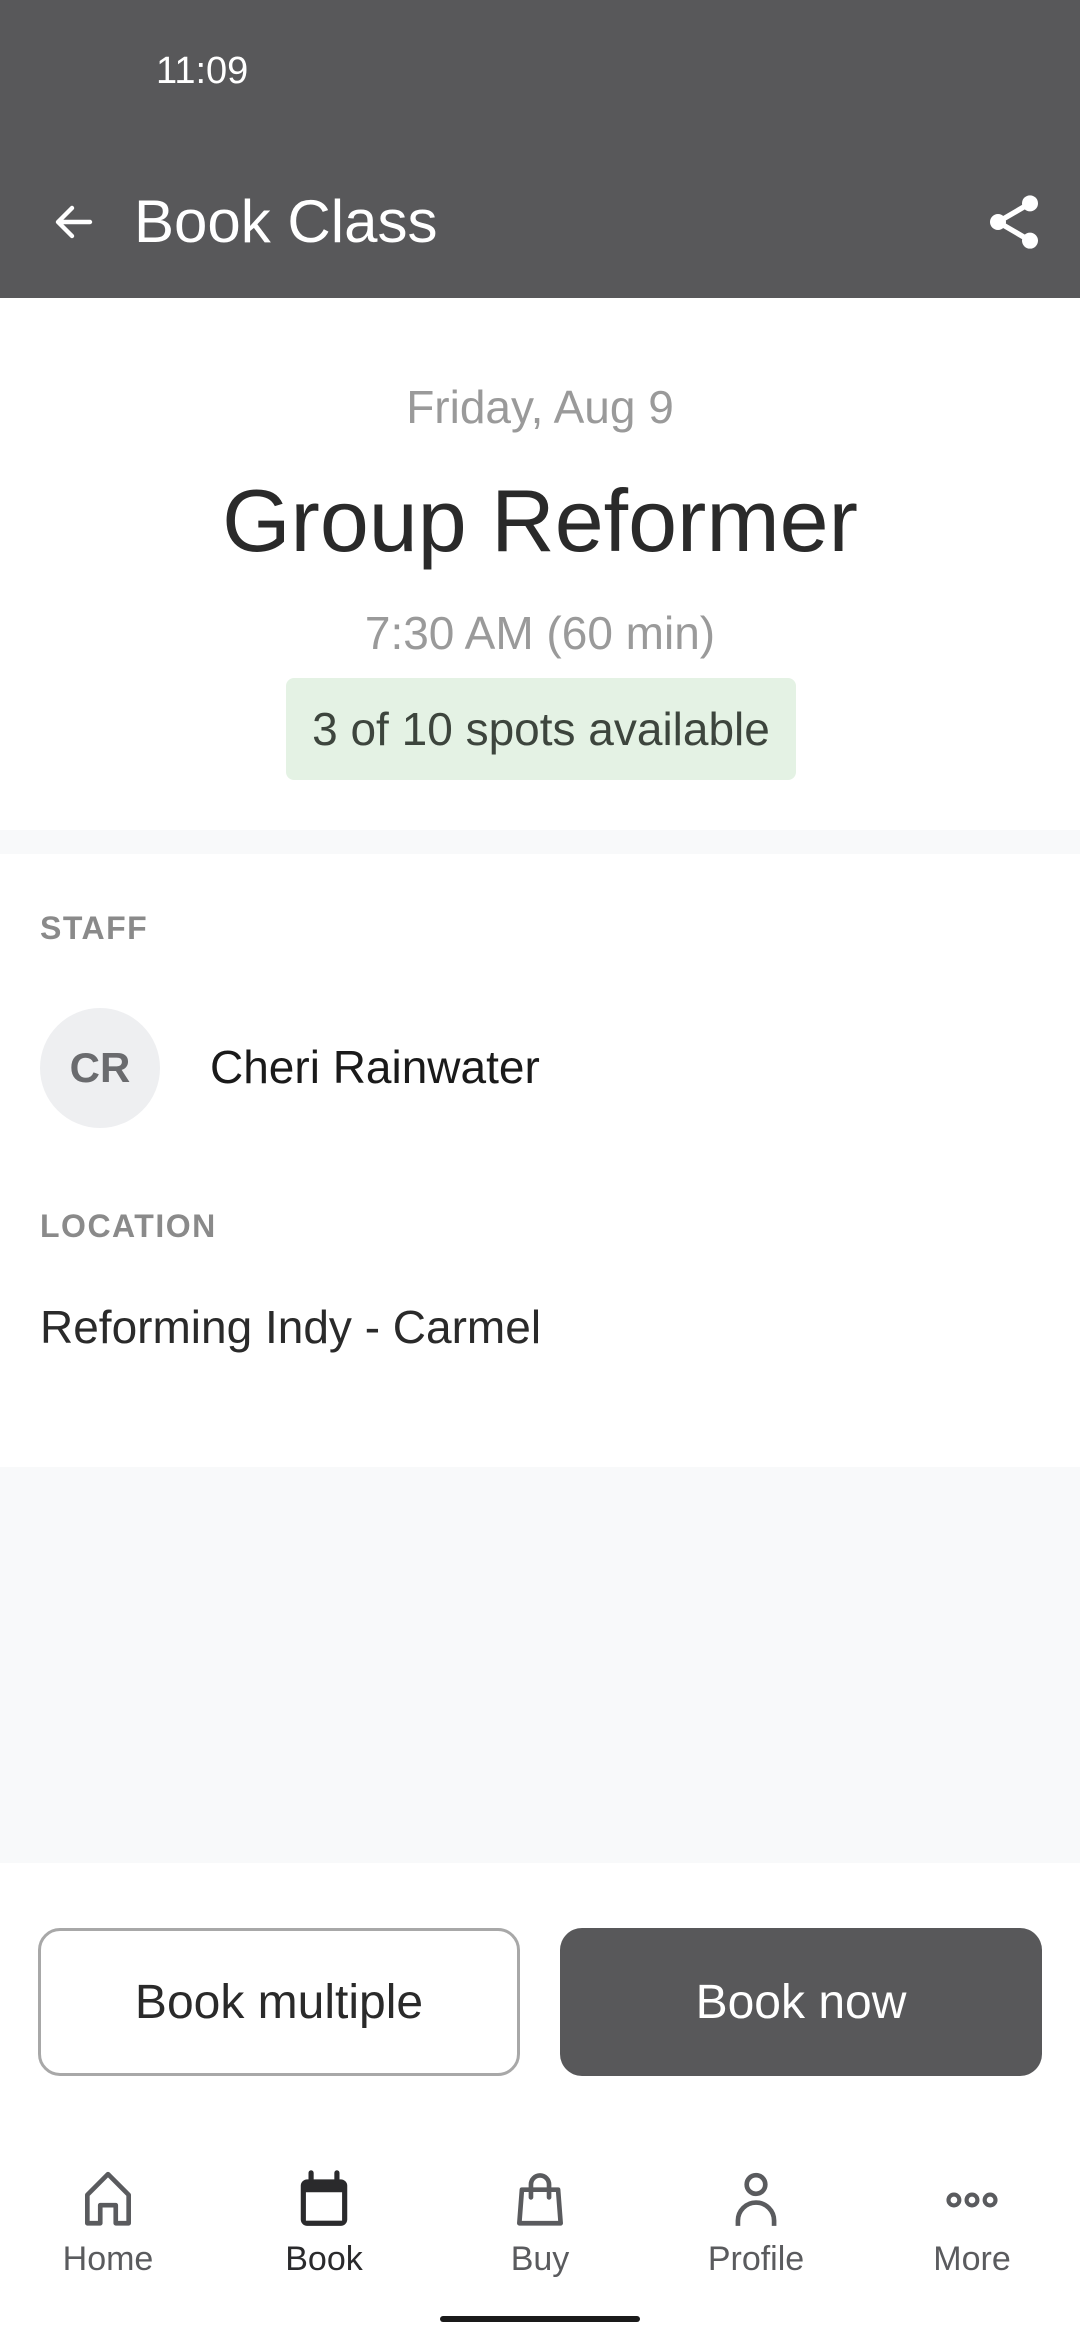 The width and height of the screenshot is (1080, 2340). I want to click on more-horizontal-icon, so click(972, 2200).